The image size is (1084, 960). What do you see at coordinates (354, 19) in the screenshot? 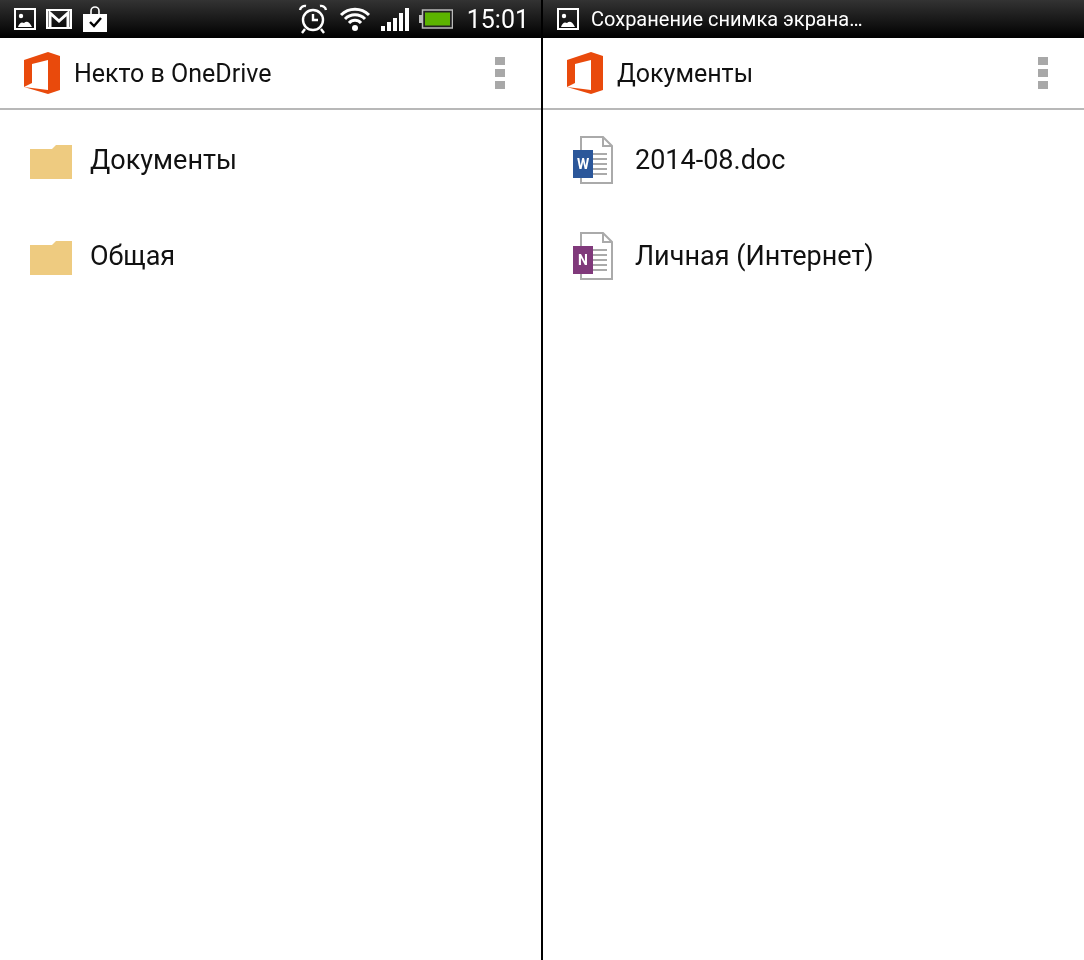
I see `wifi-icon` at bounding box center [354, 19].